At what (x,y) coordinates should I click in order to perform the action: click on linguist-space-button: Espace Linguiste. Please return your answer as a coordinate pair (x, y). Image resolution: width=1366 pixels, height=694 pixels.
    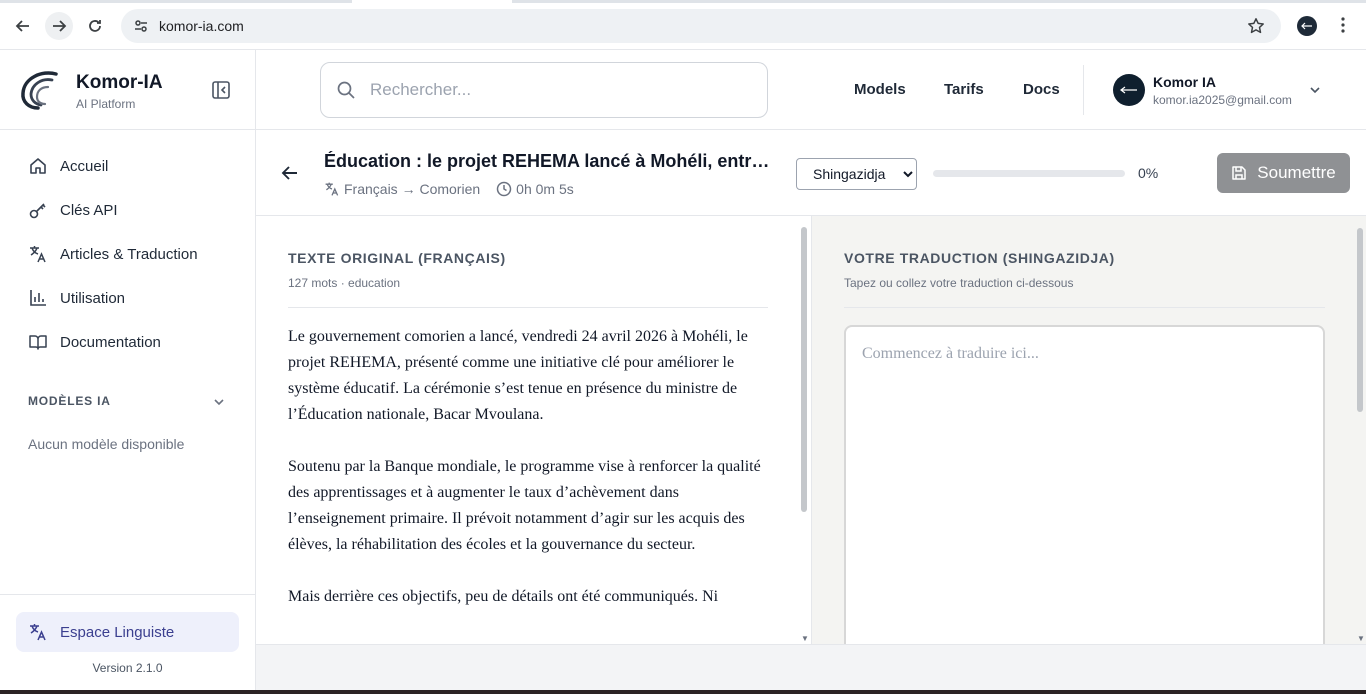
    Looking at the image, I should click on (127, 632).